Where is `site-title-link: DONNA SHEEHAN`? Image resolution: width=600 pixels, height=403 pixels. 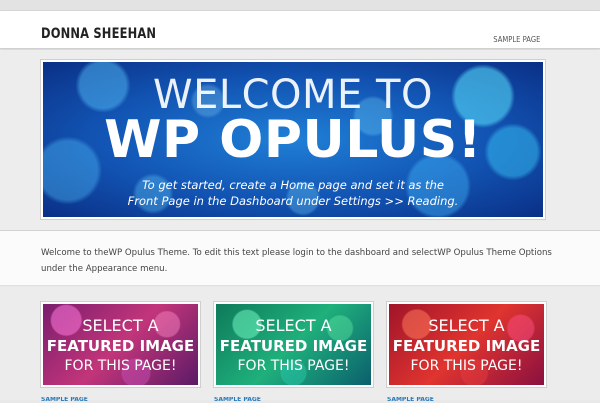 site-title-link: DONNA SHEEHAN is located at coordinates (98, 34).